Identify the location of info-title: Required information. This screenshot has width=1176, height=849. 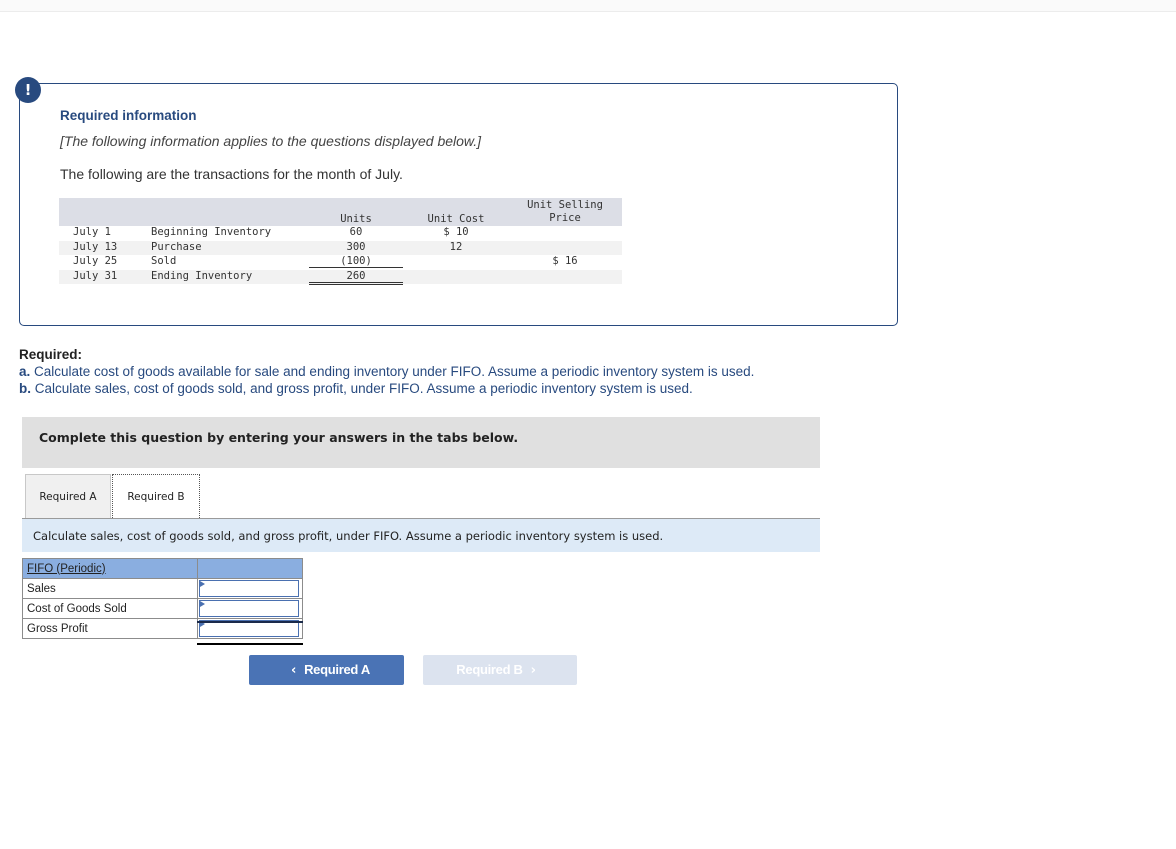
(128, 115).